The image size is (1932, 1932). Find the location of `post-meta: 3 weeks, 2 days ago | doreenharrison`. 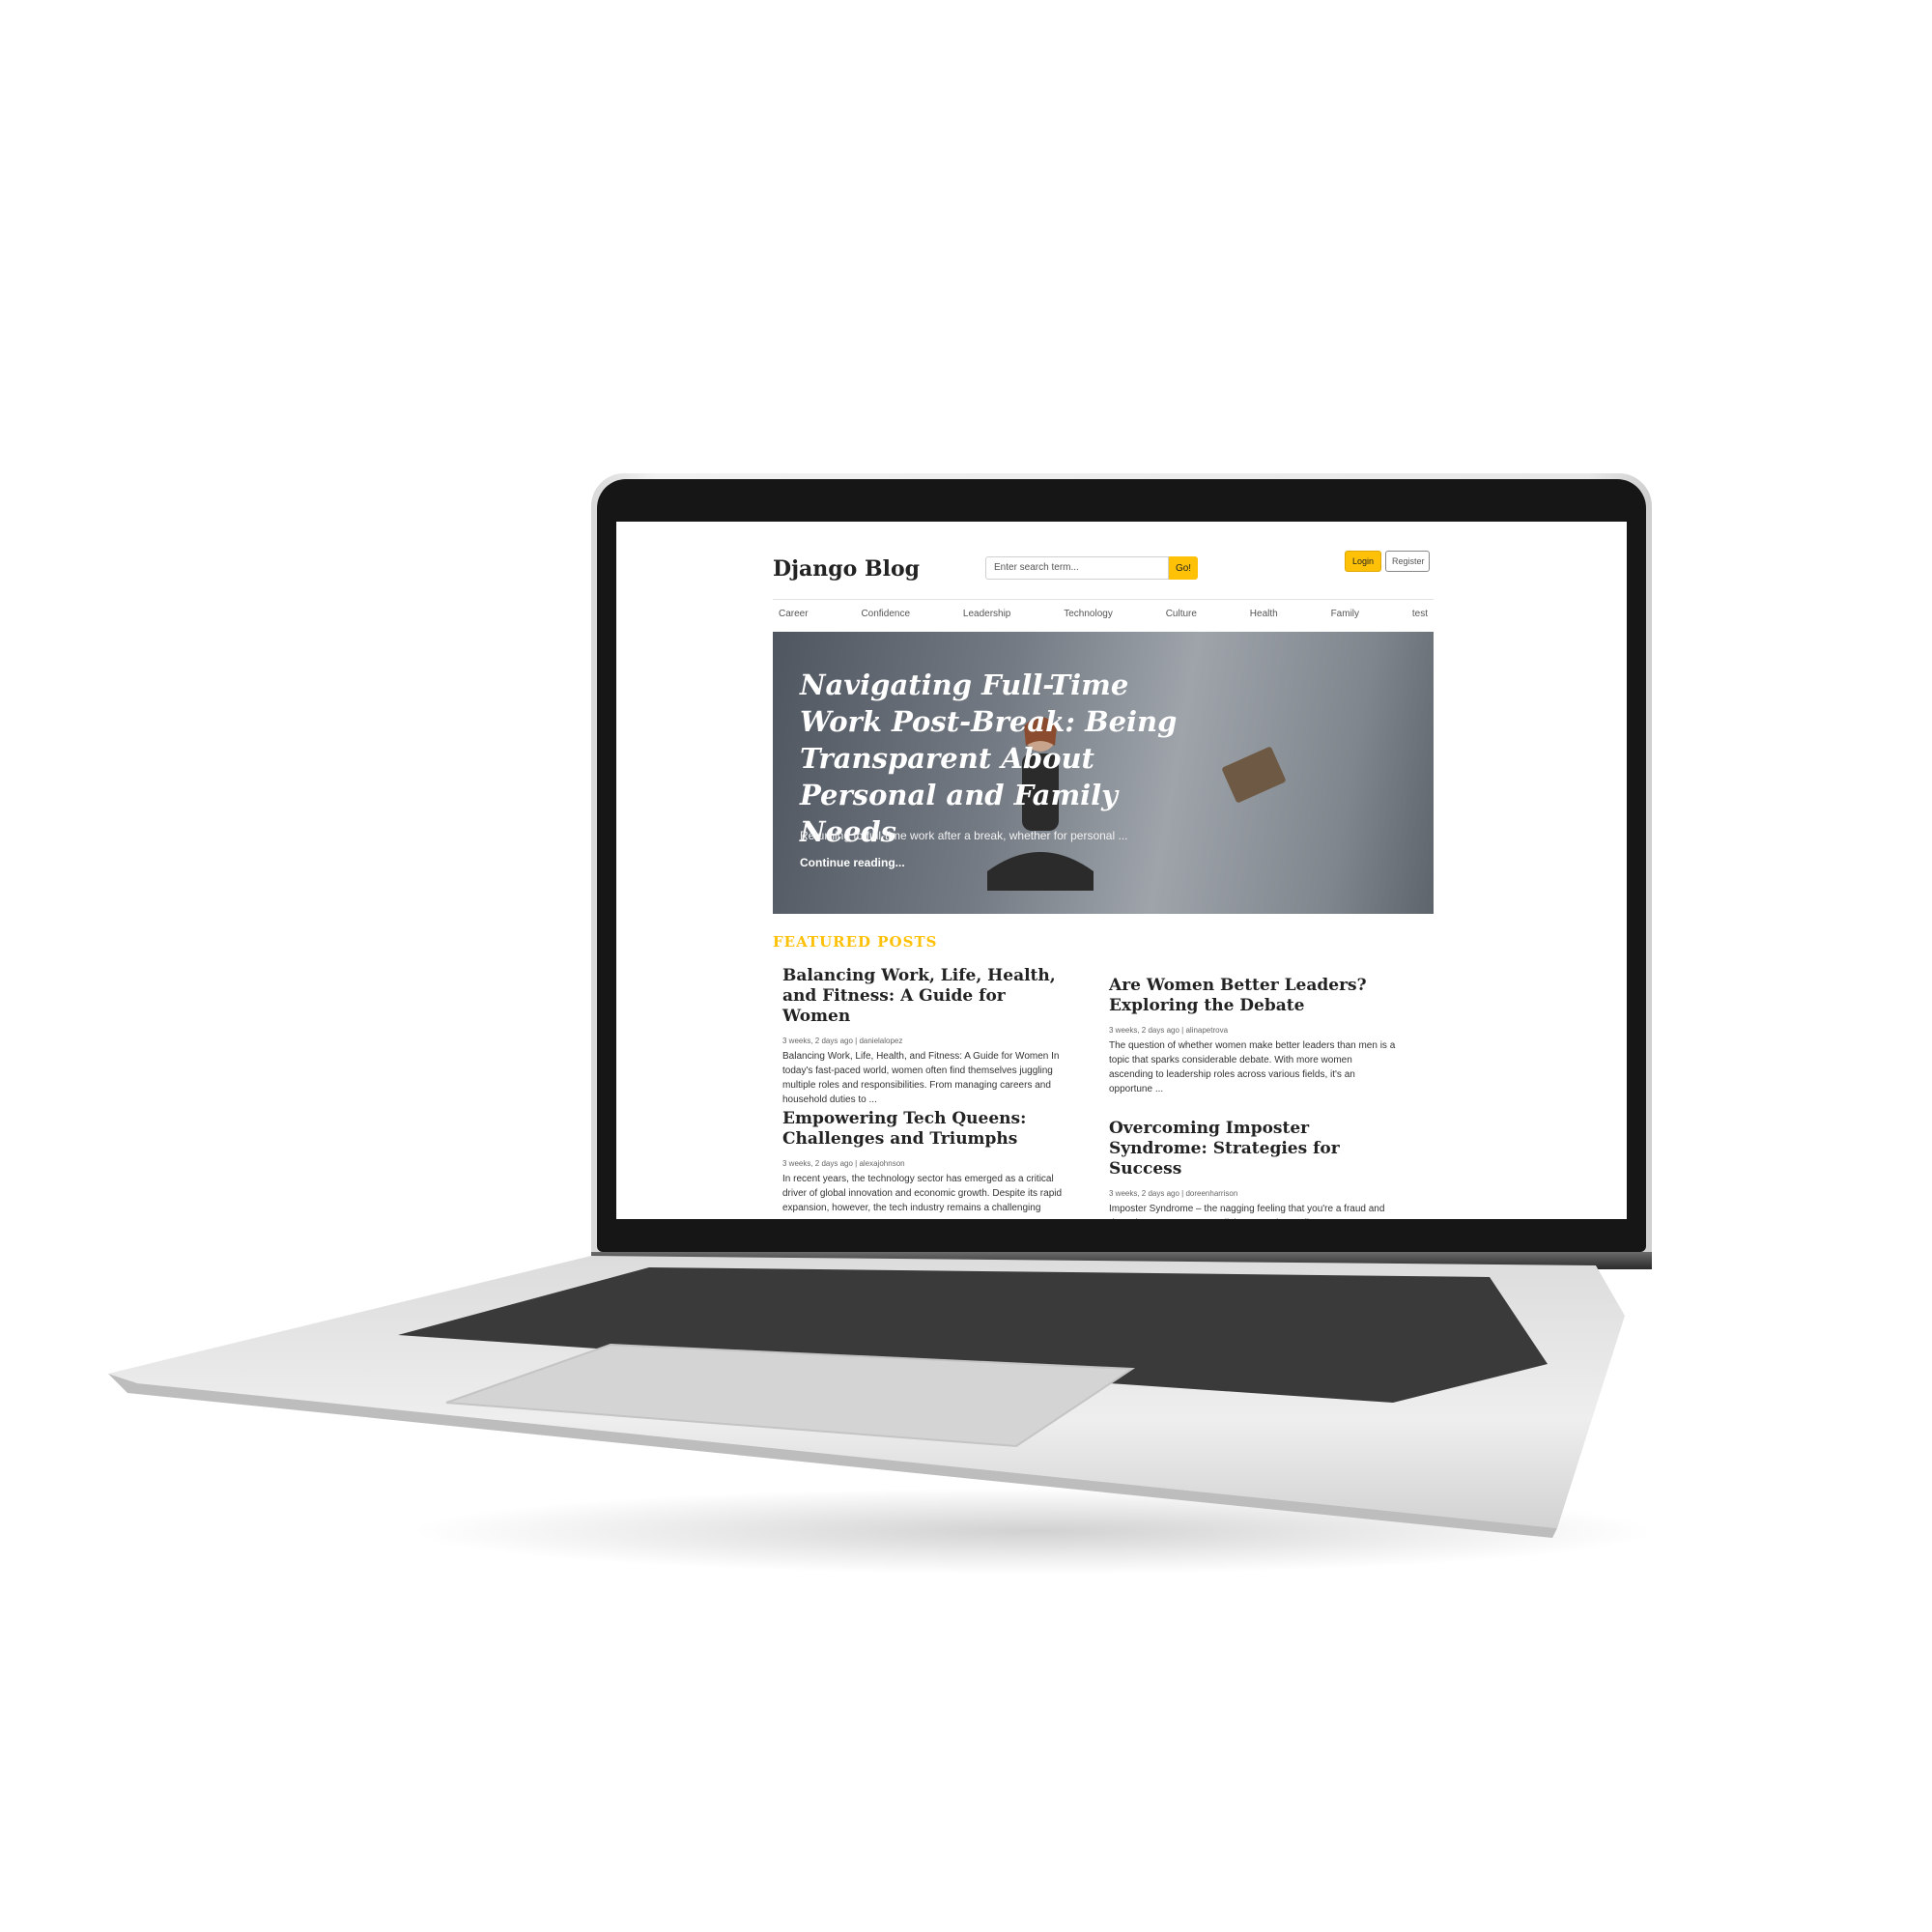

post-meta: 3 weeks, 2 days ago | doreenharrison is located at coordinates (1173, 1193).